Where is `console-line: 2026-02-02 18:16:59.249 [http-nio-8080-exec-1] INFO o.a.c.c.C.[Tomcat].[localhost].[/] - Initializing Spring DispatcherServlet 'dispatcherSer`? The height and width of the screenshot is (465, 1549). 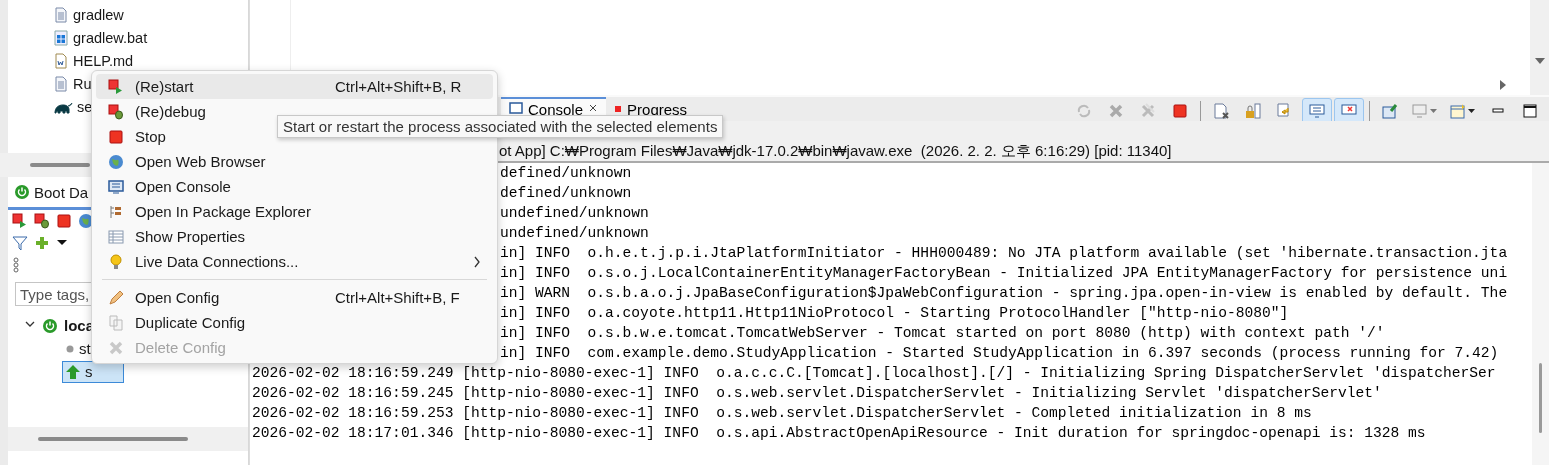 console-line: 2026-02-02 18:16:59.249 [http-nio-8080-exec-1] INFO o.a.c.c.C.[Tomcat].[localhost].[/] - Initializing Spring DispatcherServlet 'dispatcherSer is located at coordinates (874, 373).